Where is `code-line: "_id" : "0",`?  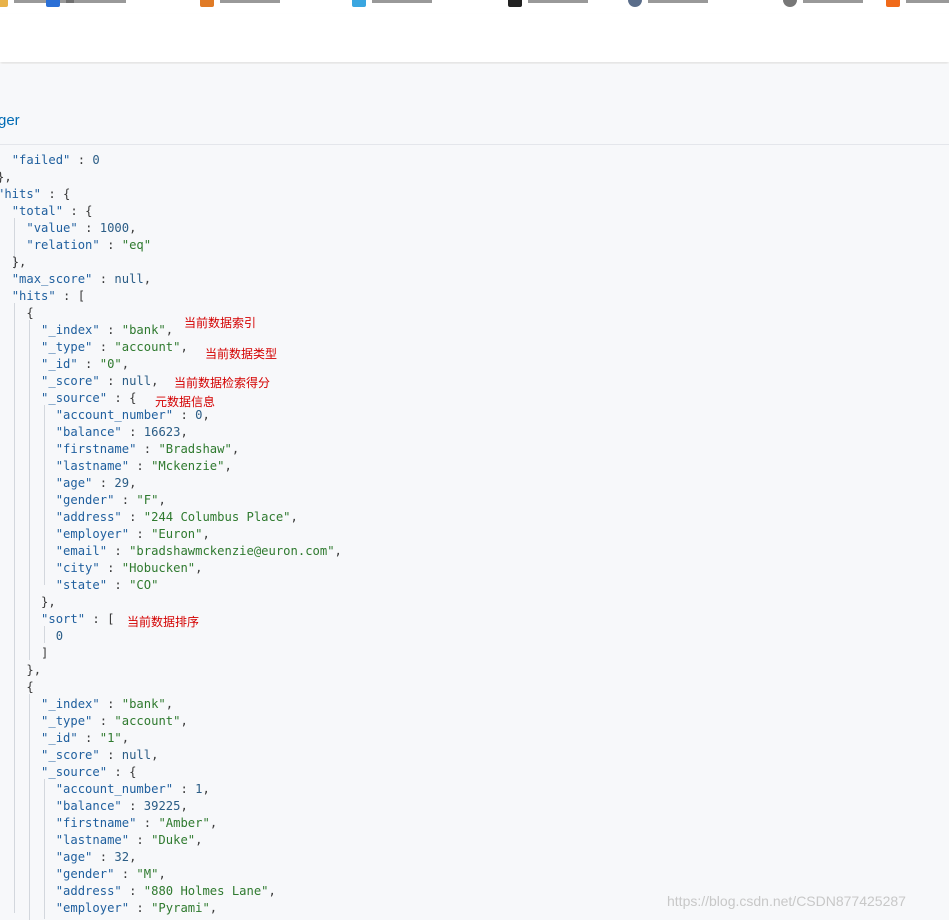 code-line: "_id" : "0", is located at coordinates (85, 364).